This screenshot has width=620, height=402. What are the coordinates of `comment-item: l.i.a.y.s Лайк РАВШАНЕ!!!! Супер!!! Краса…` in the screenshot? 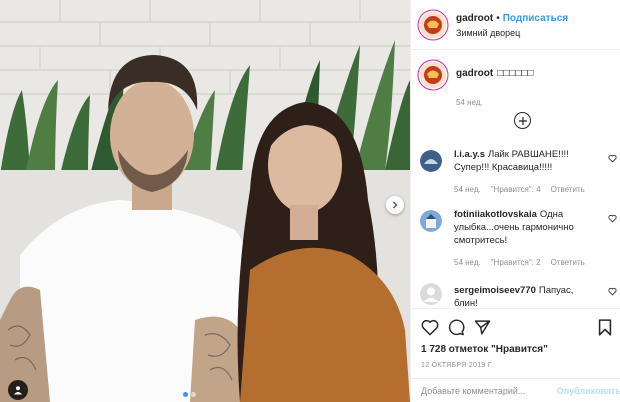 It's located at (520, 172).